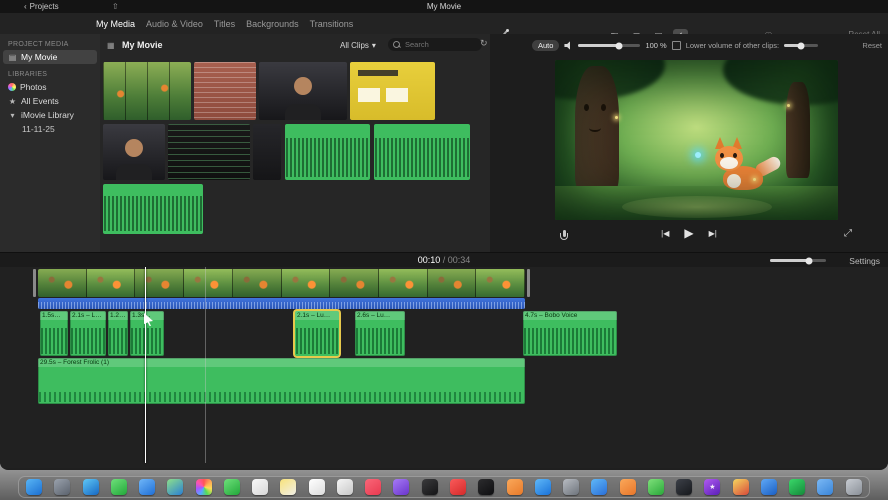 This screenshot has width=888, height=500. Describe the element at coordinates (665, 233) in the screenshot. I see `previous-button: |◀` at that location.